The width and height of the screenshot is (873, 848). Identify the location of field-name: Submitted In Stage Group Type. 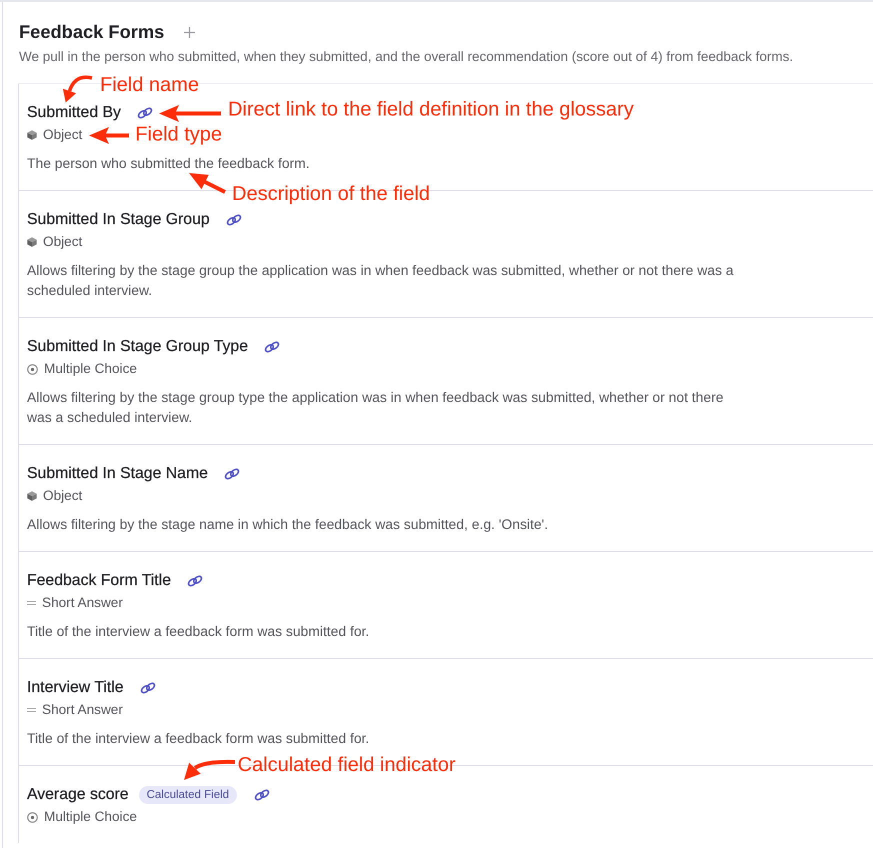
(137, 347).